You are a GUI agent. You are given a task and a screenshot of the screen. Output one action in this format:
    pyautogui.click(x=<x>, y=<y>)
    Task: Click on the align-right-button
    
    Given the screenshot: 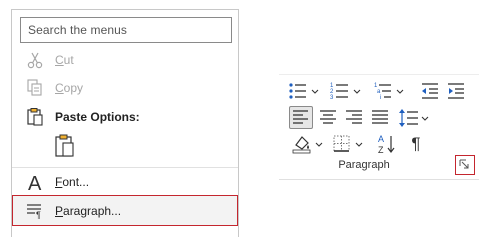 What is the action you would take?
    pyautogui.click(x=354, y=118)
    